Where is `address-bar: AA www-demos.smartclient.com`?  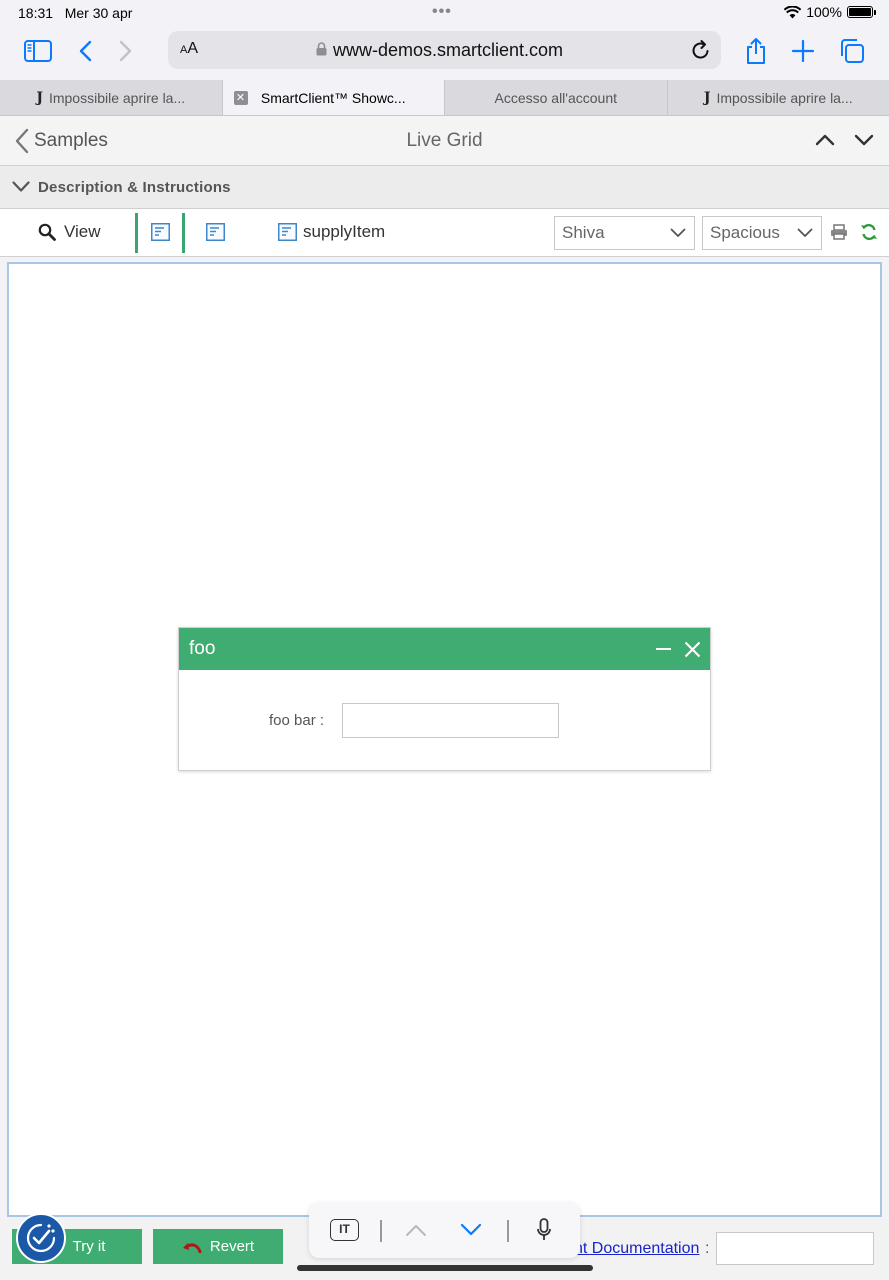
address-bar: AA www-demos.smartclient.com is located at coordinates (444, 50).